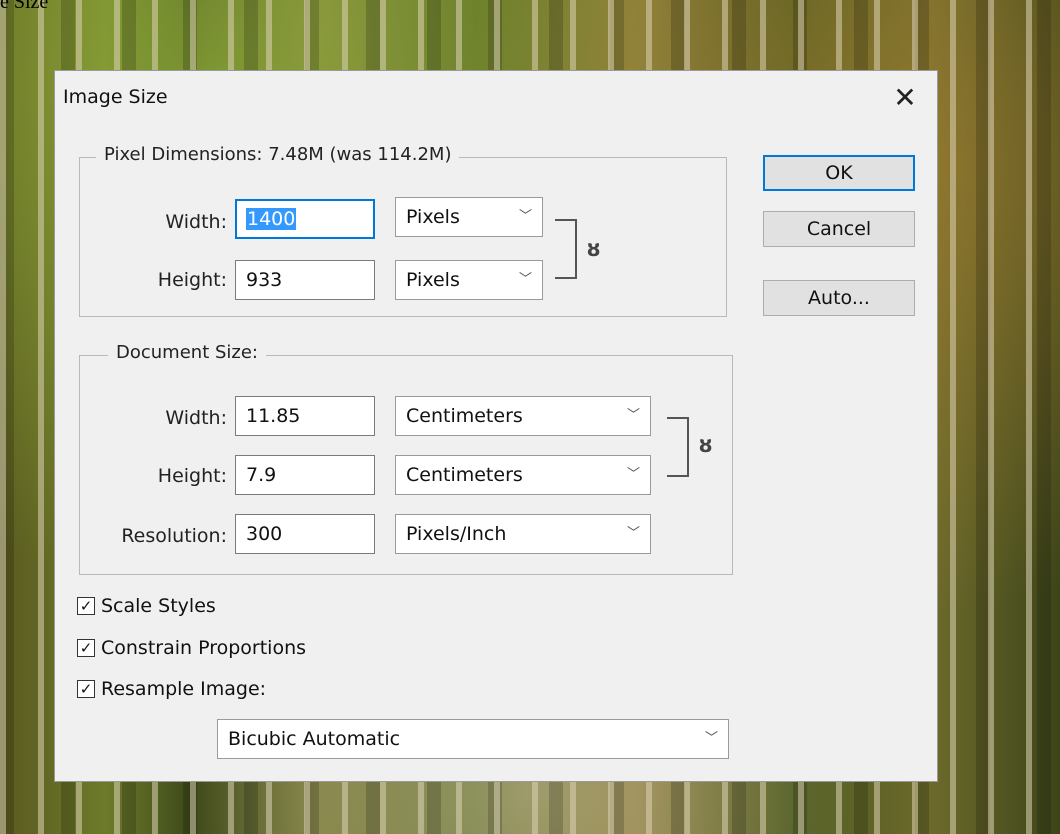 Image resolution: width=1060 pixels, height=834 pixels. I want to click on doc-height-input: 7.9, so click(305, 475).